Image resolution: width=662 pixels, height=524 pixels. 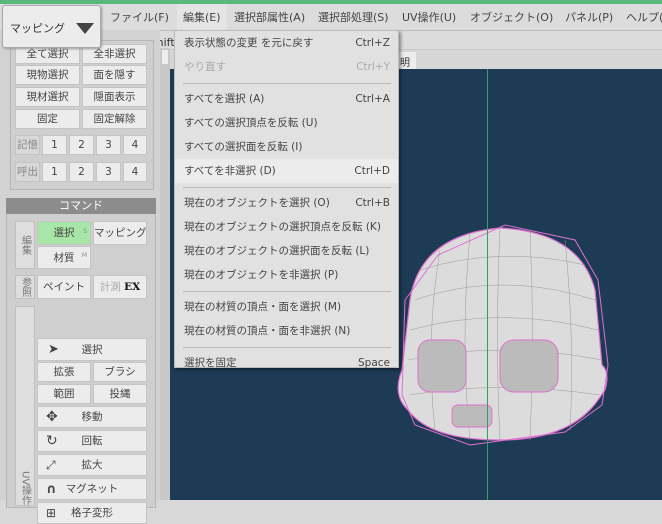 What do you see at coordinates (487, 284) in the screenshot?
I see `y-axis-line` at bounding box center [487, 284].